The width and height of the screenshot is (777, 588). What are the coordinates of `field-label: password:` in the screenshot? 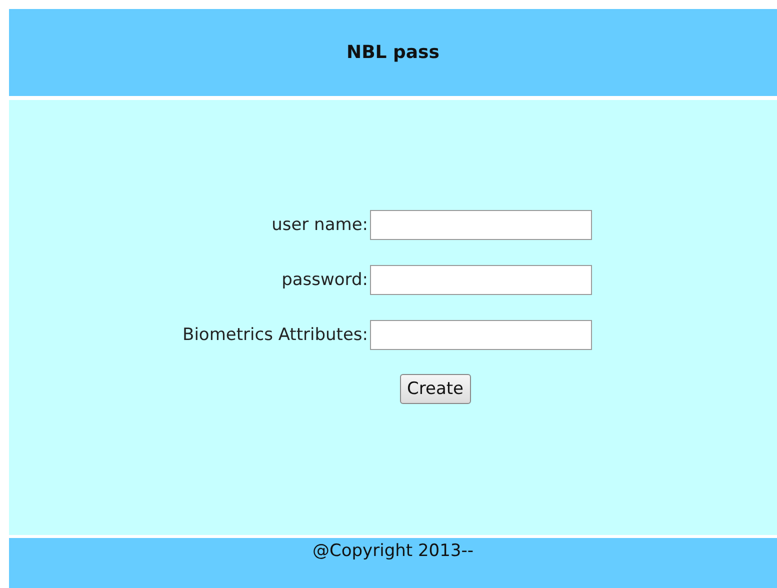 It's located at (324, 280).